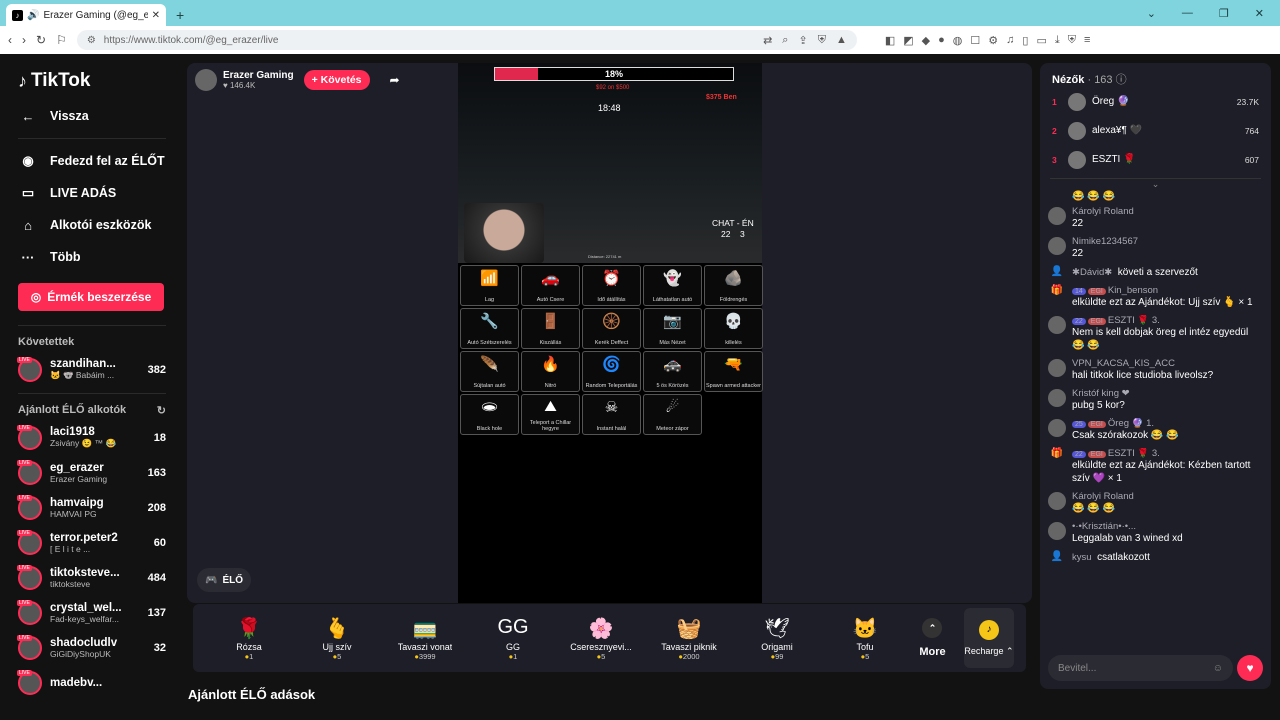  What do you see at coordinates (1041, 40) in the screenshot?
I see `wallet-icon: ▭` at bounding box center [1041, 40].